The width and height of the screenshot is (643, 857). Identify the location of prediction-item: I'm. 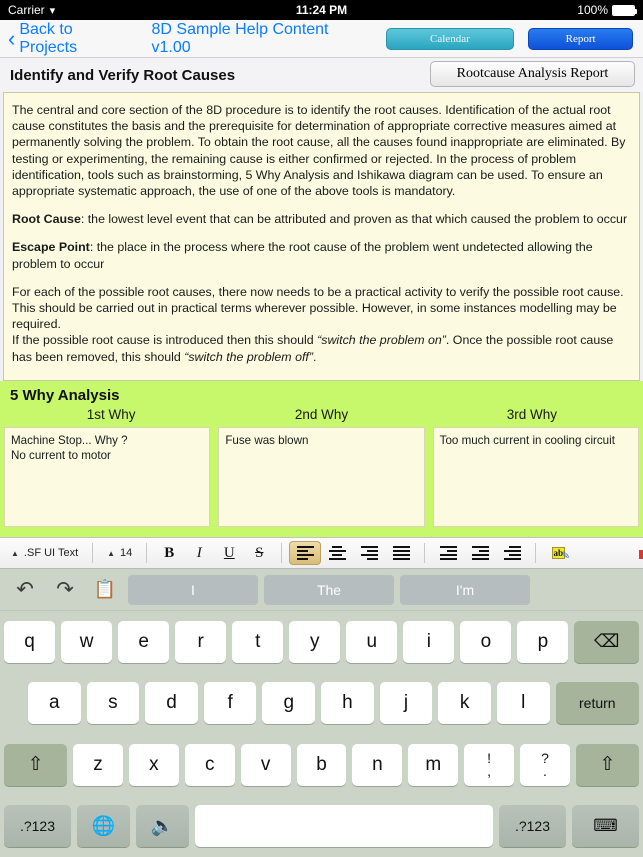
(465, 589).